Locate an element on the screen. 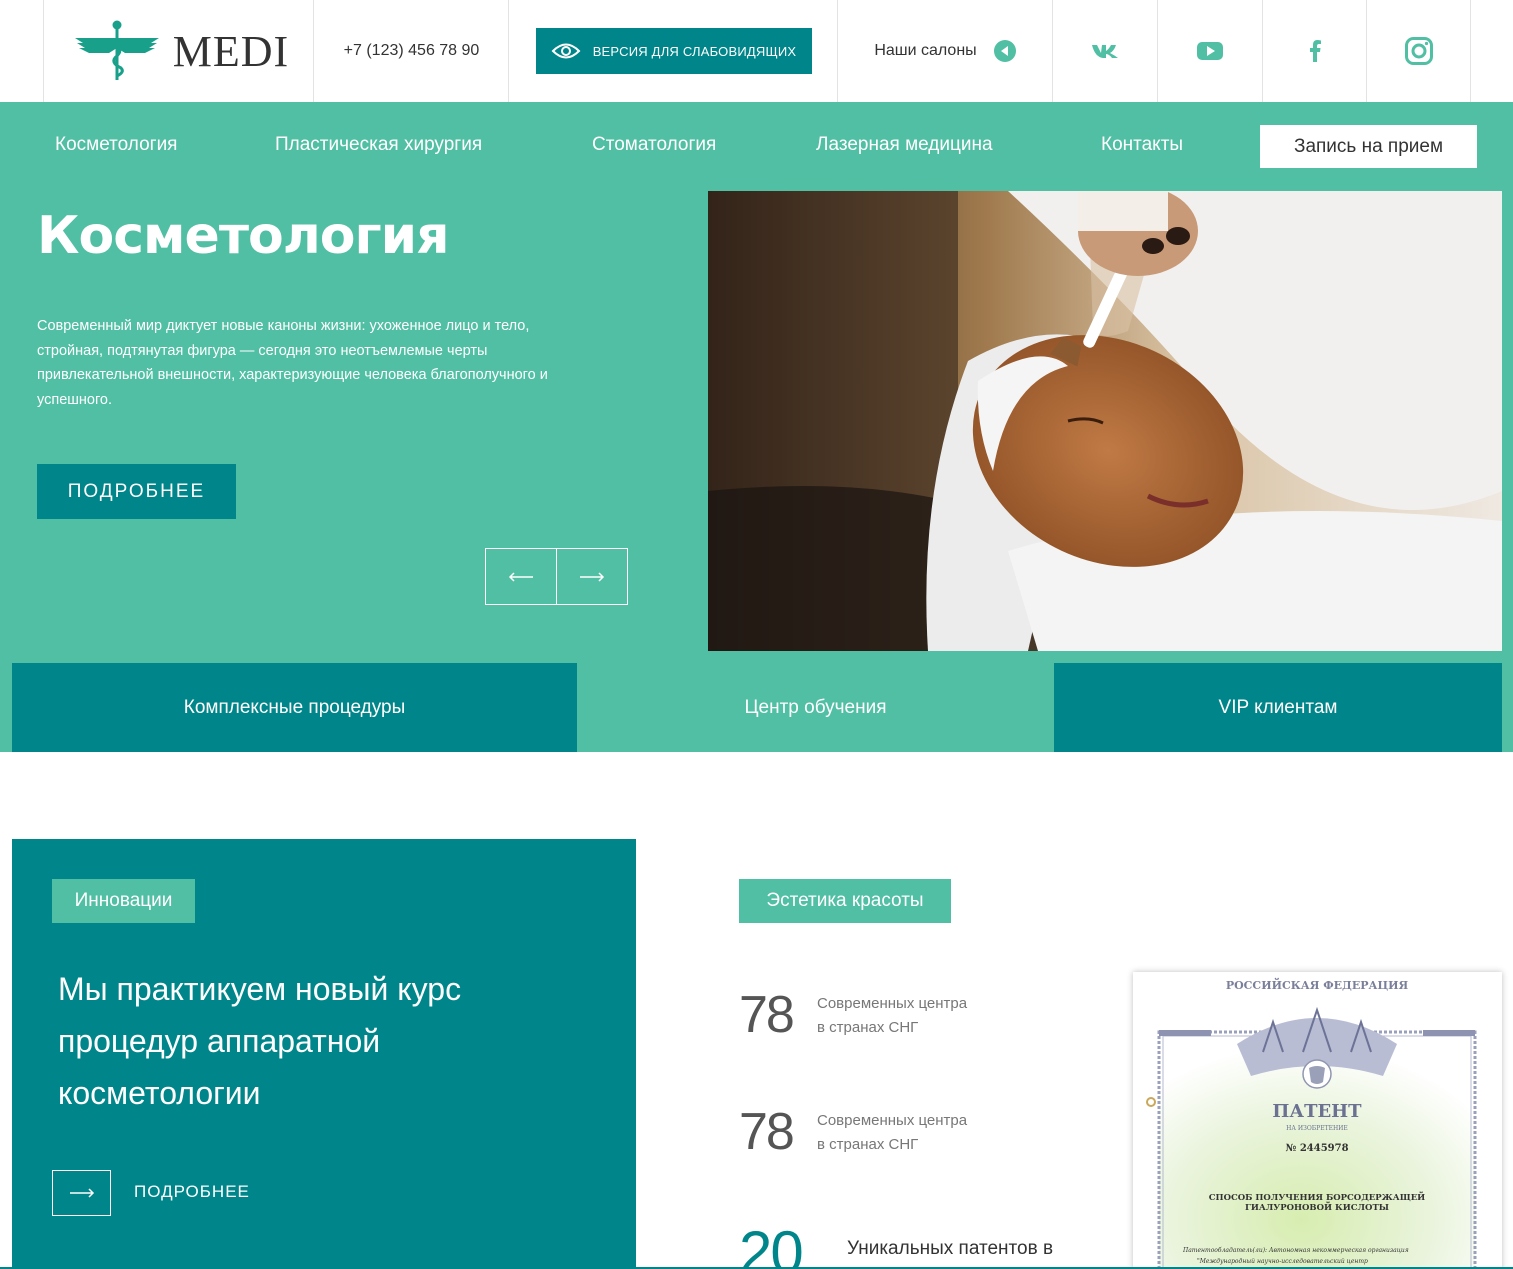  youtube-link is located at coordinates (1209, 51).